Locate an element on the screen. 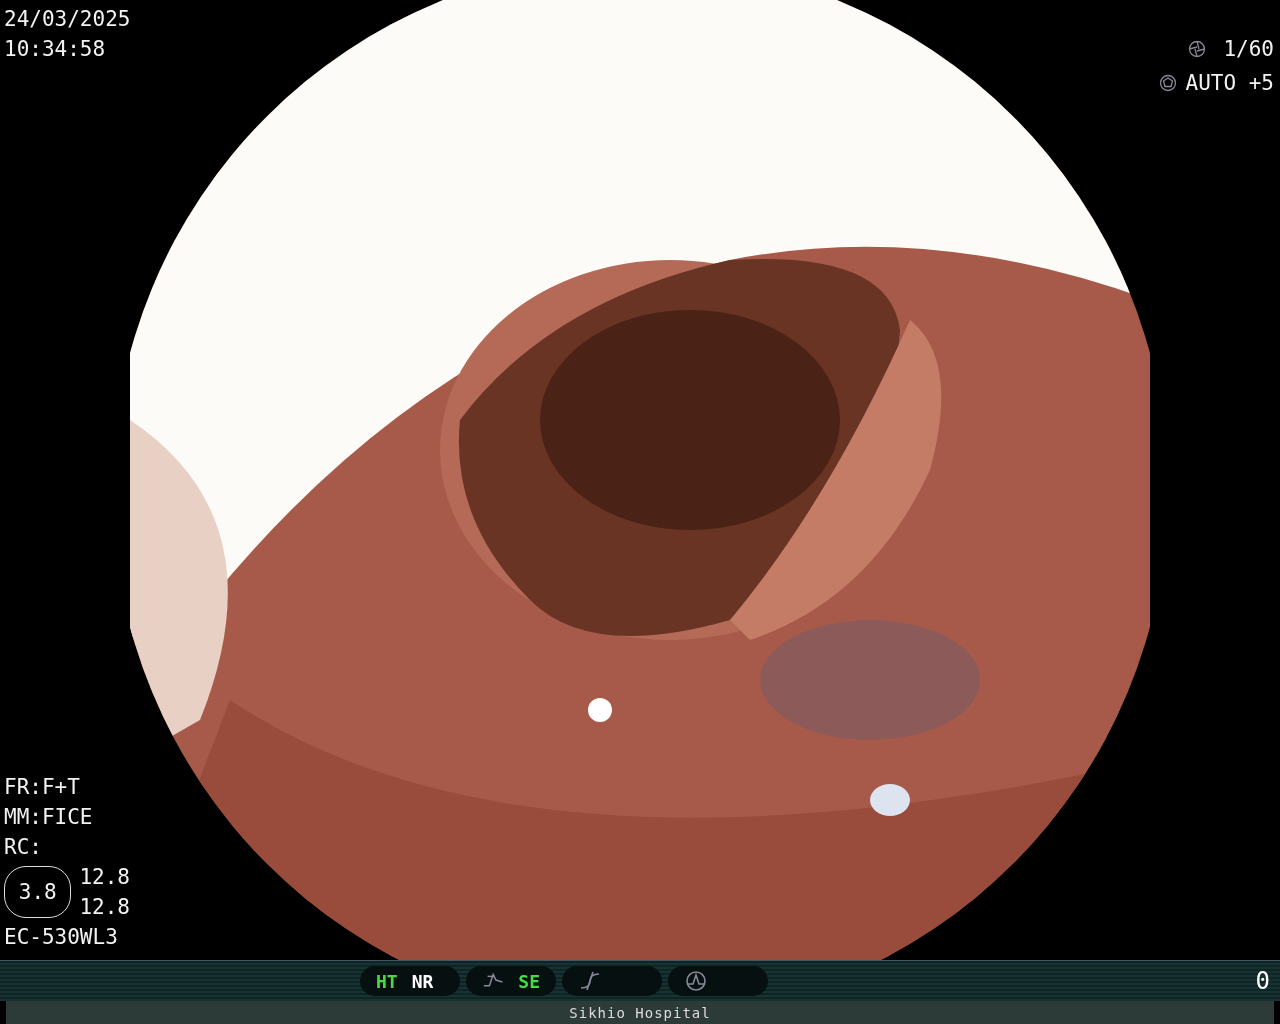 This screenshot has width=1280, height=1024. counter-text: 0 is located at coordinates (1262, 981).